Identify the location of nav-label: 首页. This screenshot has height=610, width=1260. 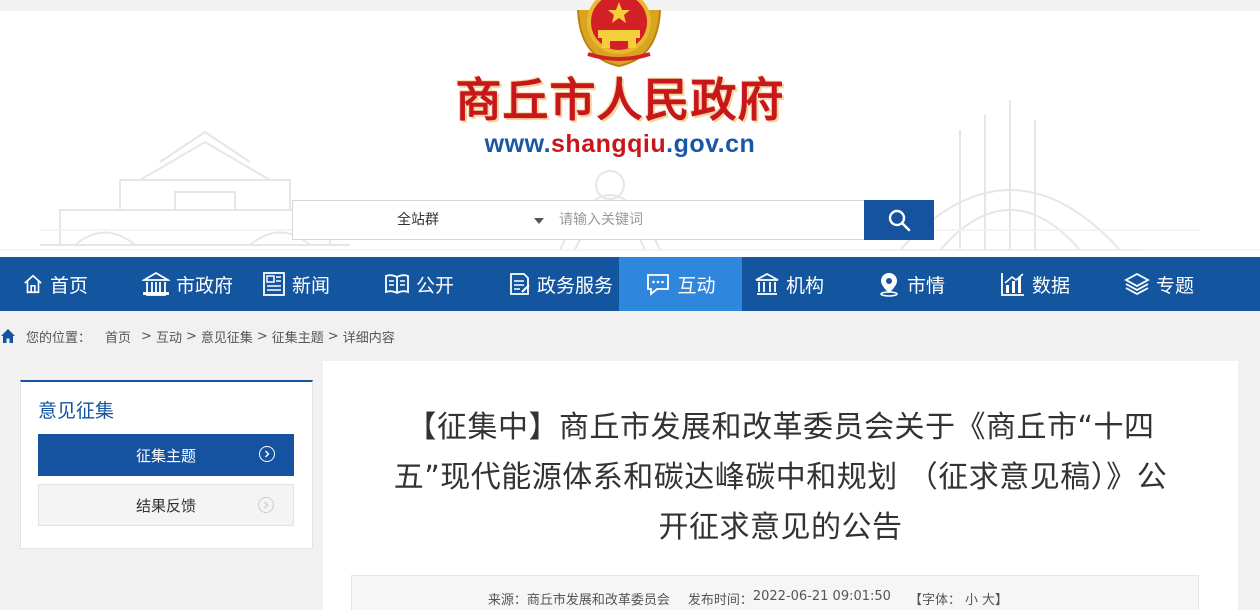
(69, 285).